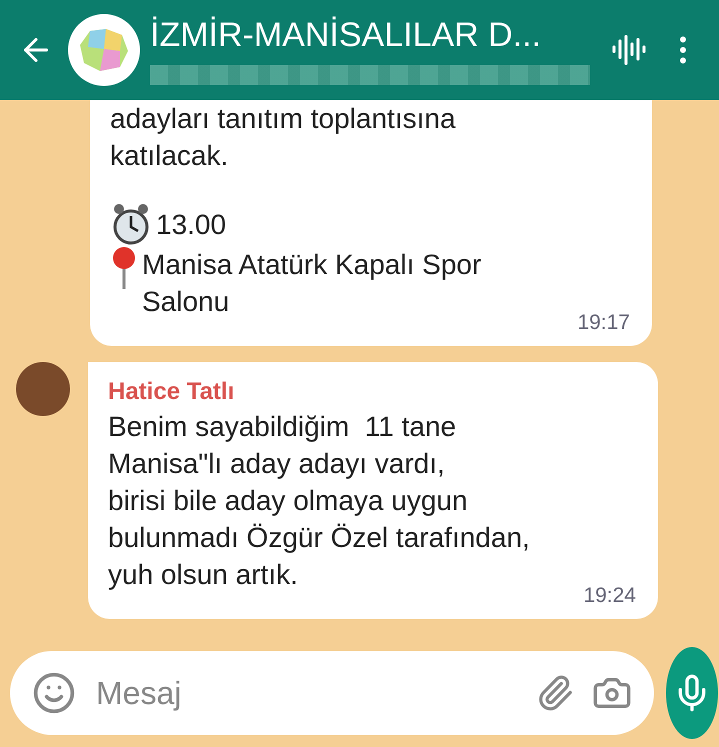  What do you see at coordinates (609, 595) in the screenshot?
I see `message-time: 19:24` at bounding box center [609, 595].